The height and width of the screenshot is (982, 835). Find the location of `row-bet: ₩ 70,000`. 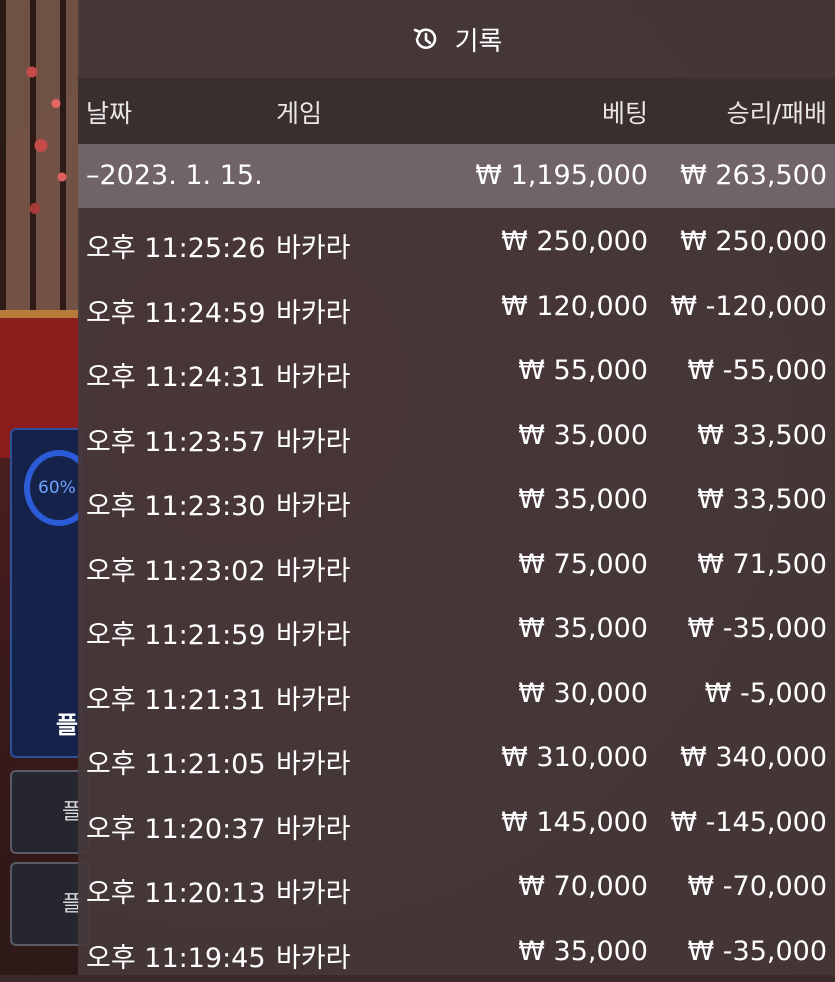

row-bet: ₩ 70,000 is located at coordinates (583, 886).